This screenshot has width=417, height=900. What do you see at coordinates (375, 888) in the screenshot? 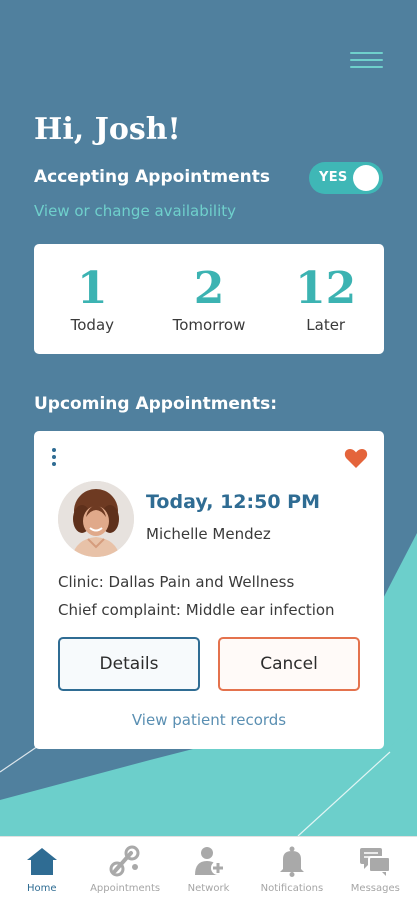
I see `nav-label-messages: Messages` at bounding box center [375, 888].